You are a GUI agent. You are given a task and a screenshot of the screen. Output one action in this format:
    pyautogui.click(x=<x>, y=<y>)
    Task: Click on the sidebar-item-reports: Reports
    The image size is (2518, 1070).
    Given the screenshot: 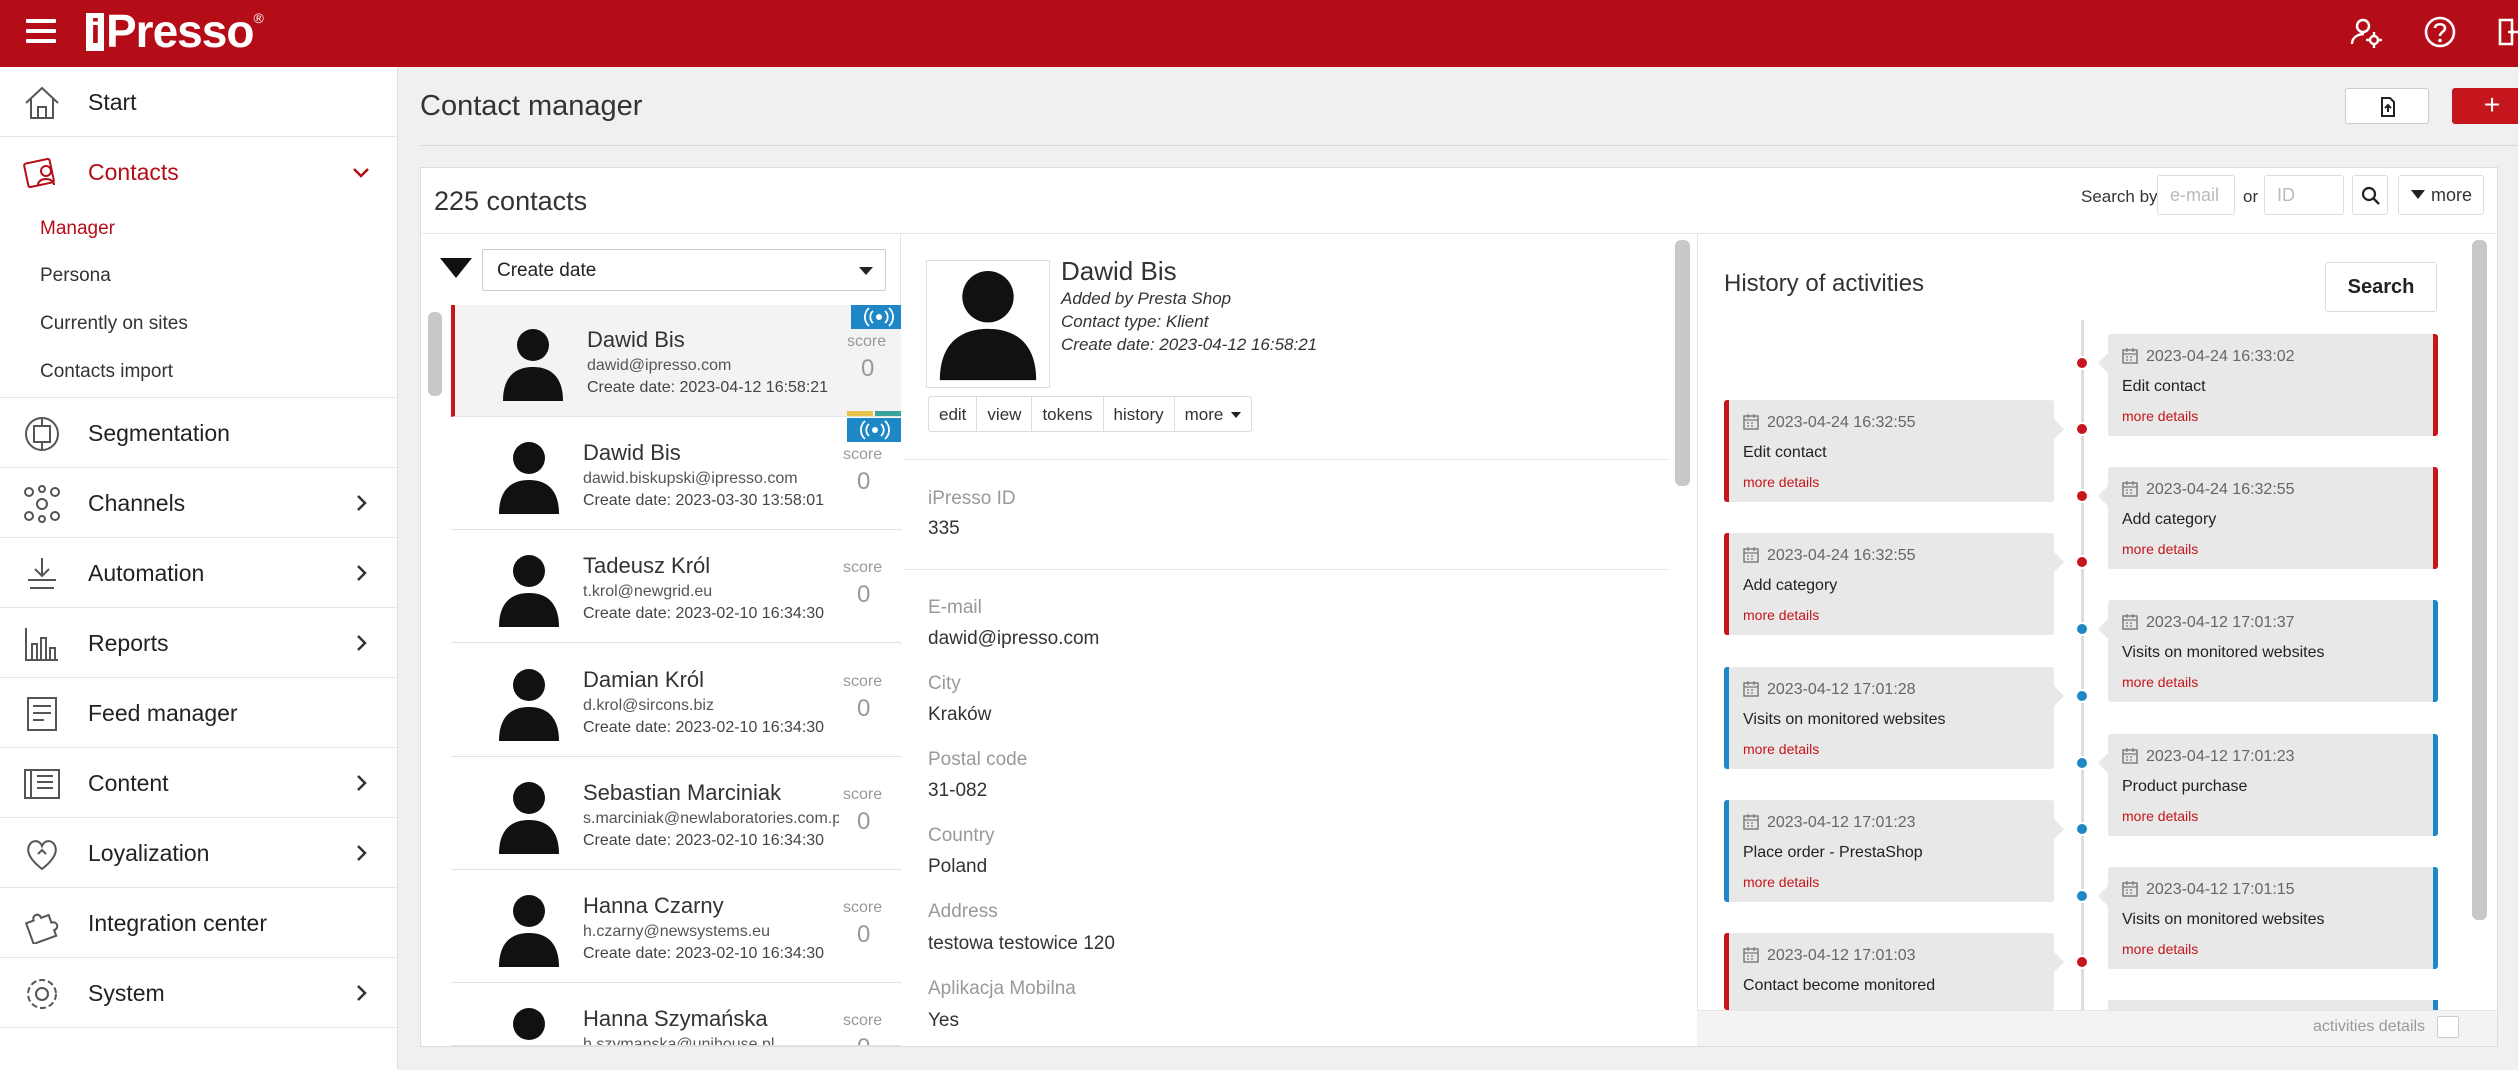 What is the action you would take?
    pyautogui.click(x=199, y=643)
    